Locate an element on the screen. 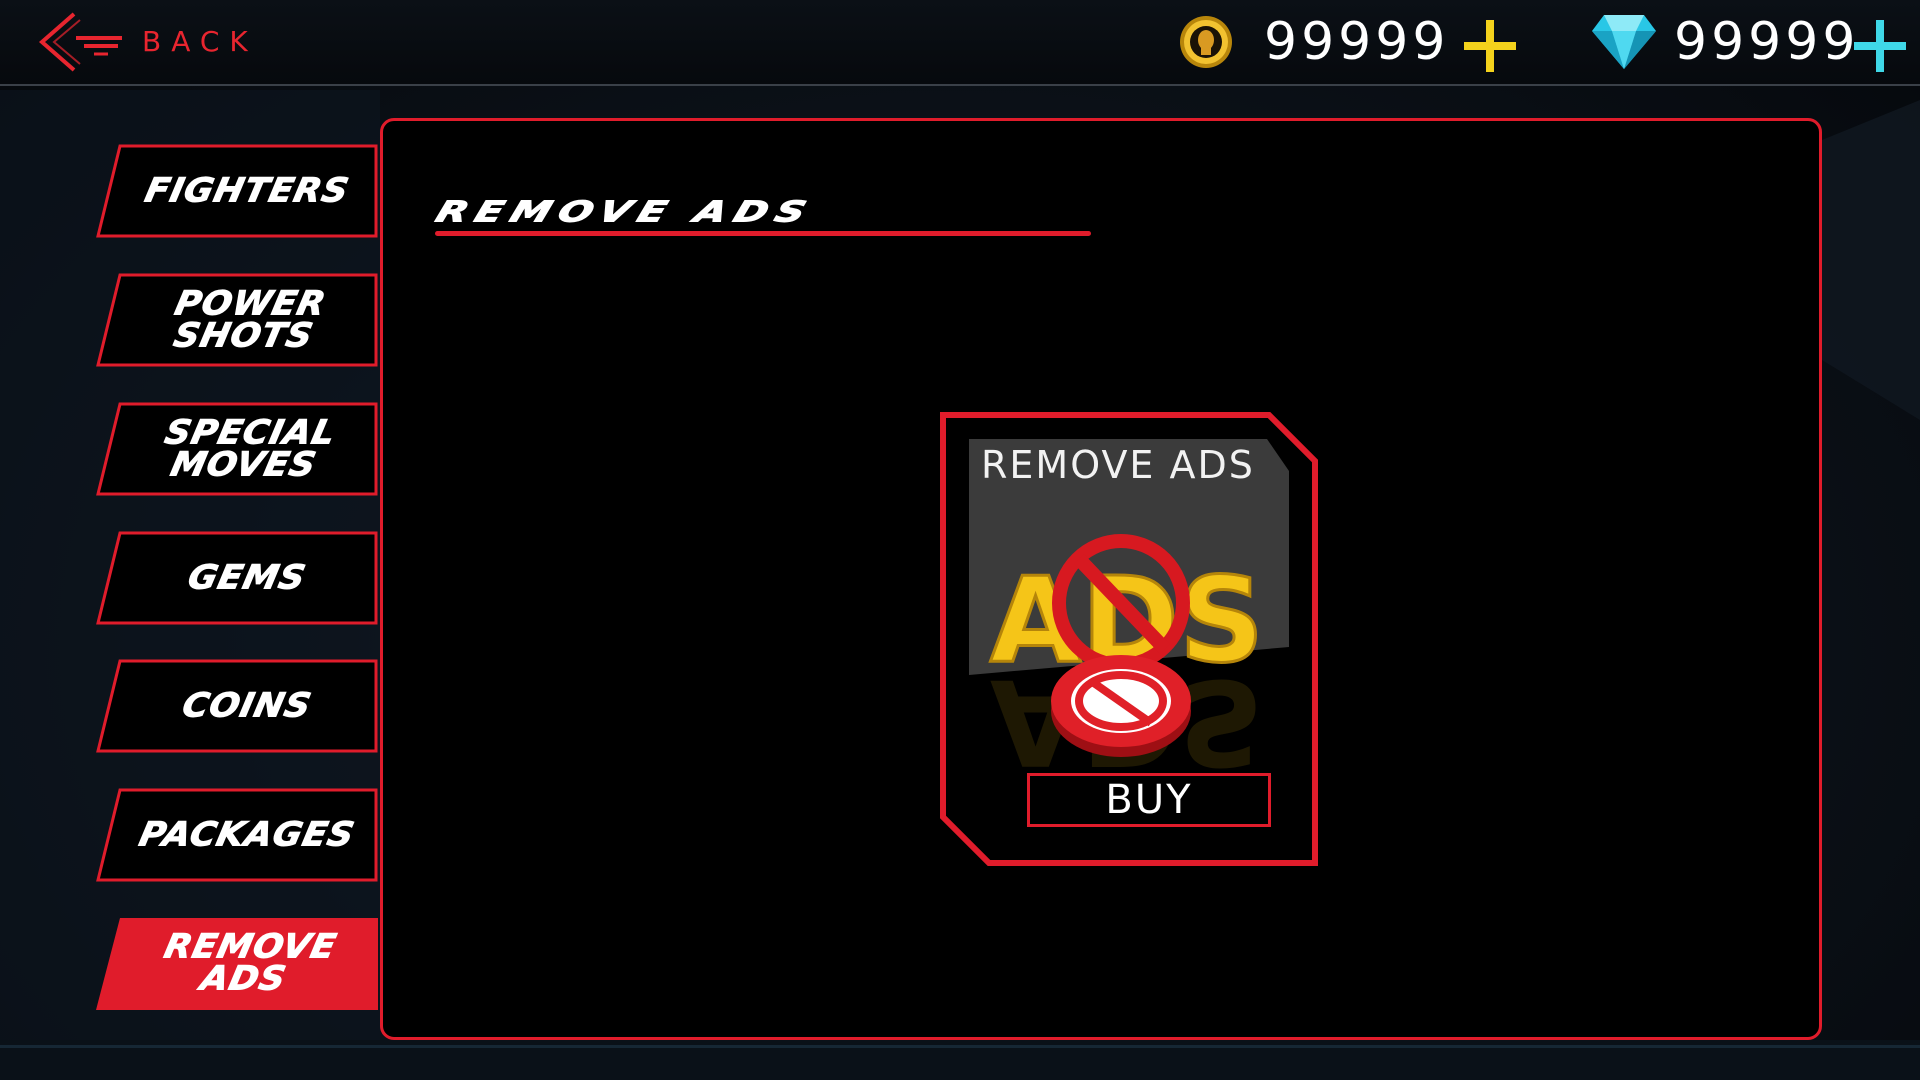 The height and width of the screenshot is (1080, 1920). gem-icon is located at coordinates (1624, 42).